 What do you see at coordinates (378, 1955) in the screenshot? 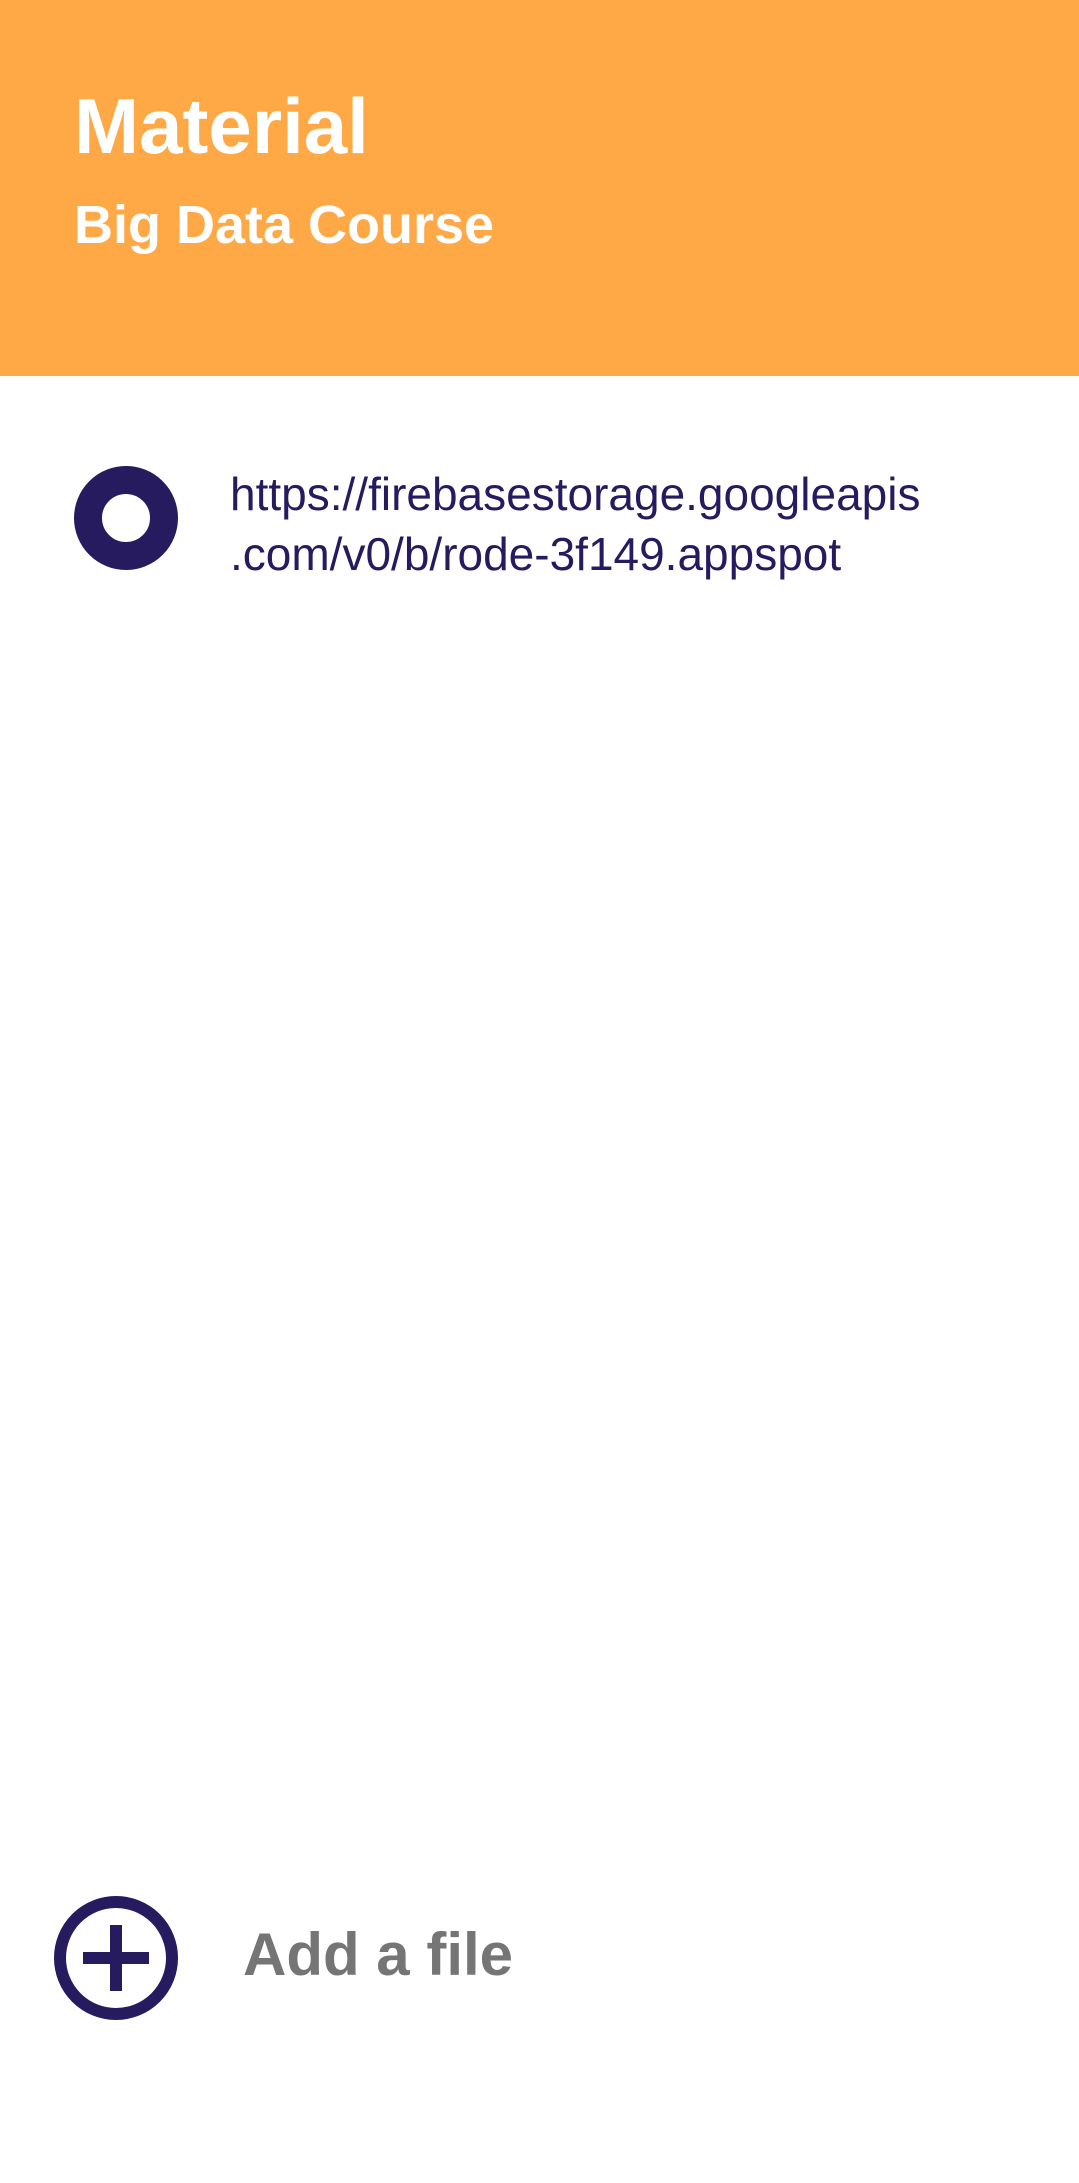
I see `add-file-label: Add a file` at bounding box center [378, 1955].